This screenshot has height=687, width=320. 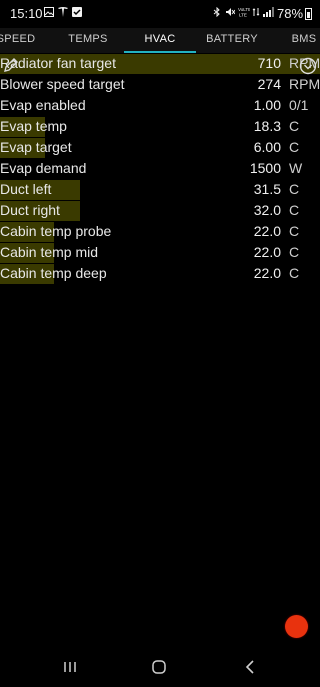 I want to click on system-nav-bar, so click(x=160, y=666).